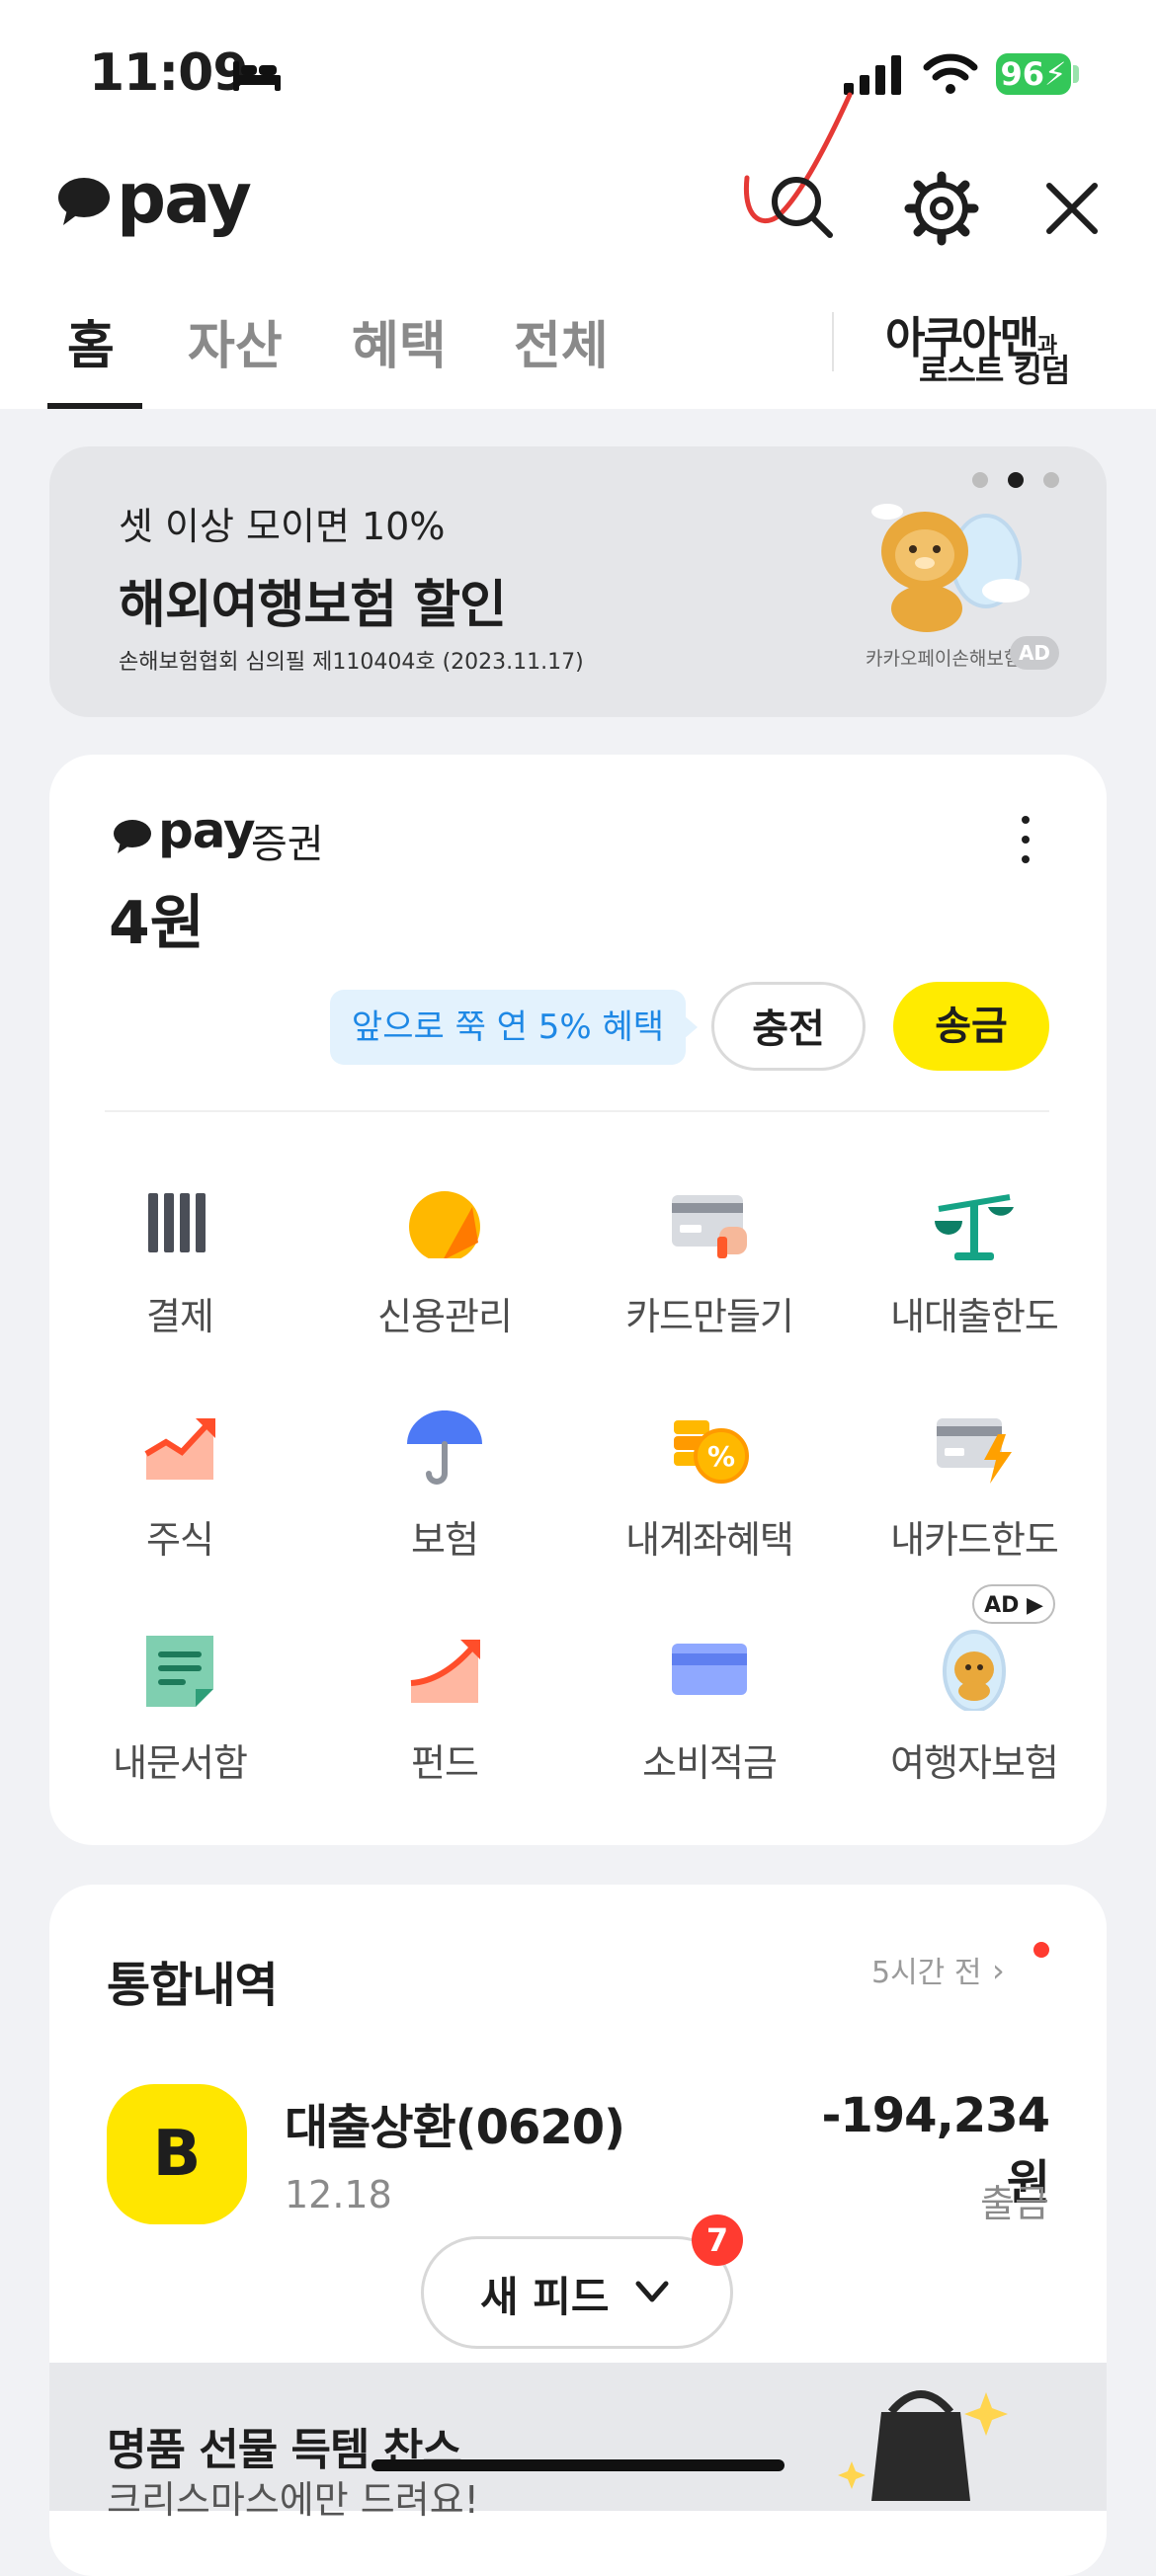 This screenshot has height=2576, width=1156. Describe the element at coordinates (177, 2154) in the screenshot. I see `bank-logo: B` at that location.